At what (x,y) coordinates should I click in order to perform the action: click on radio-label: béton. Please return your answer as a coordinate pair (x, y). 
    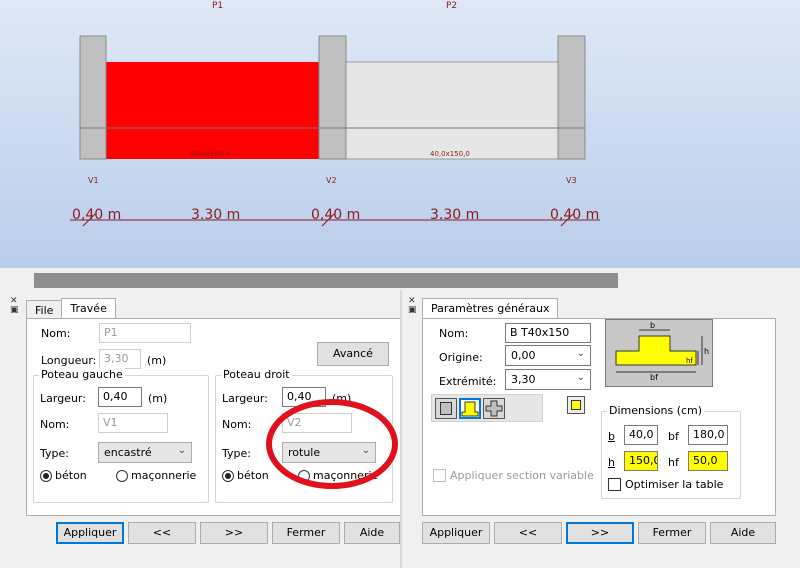
    Looking at the image, I should click on (71, 475).